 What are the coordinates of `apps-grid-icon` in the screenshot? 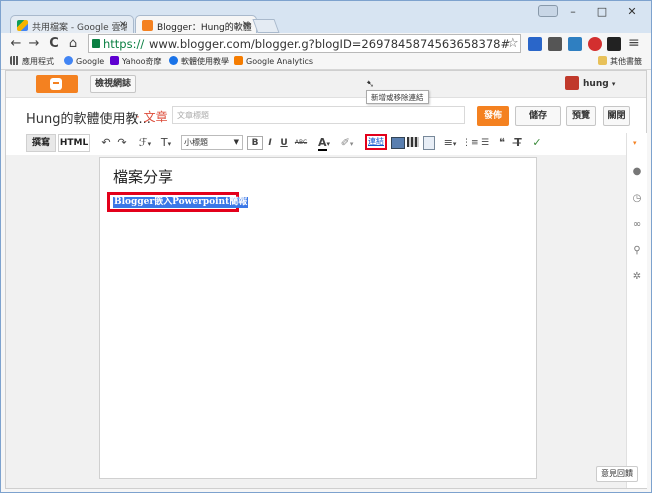 It's located at (14, 60).